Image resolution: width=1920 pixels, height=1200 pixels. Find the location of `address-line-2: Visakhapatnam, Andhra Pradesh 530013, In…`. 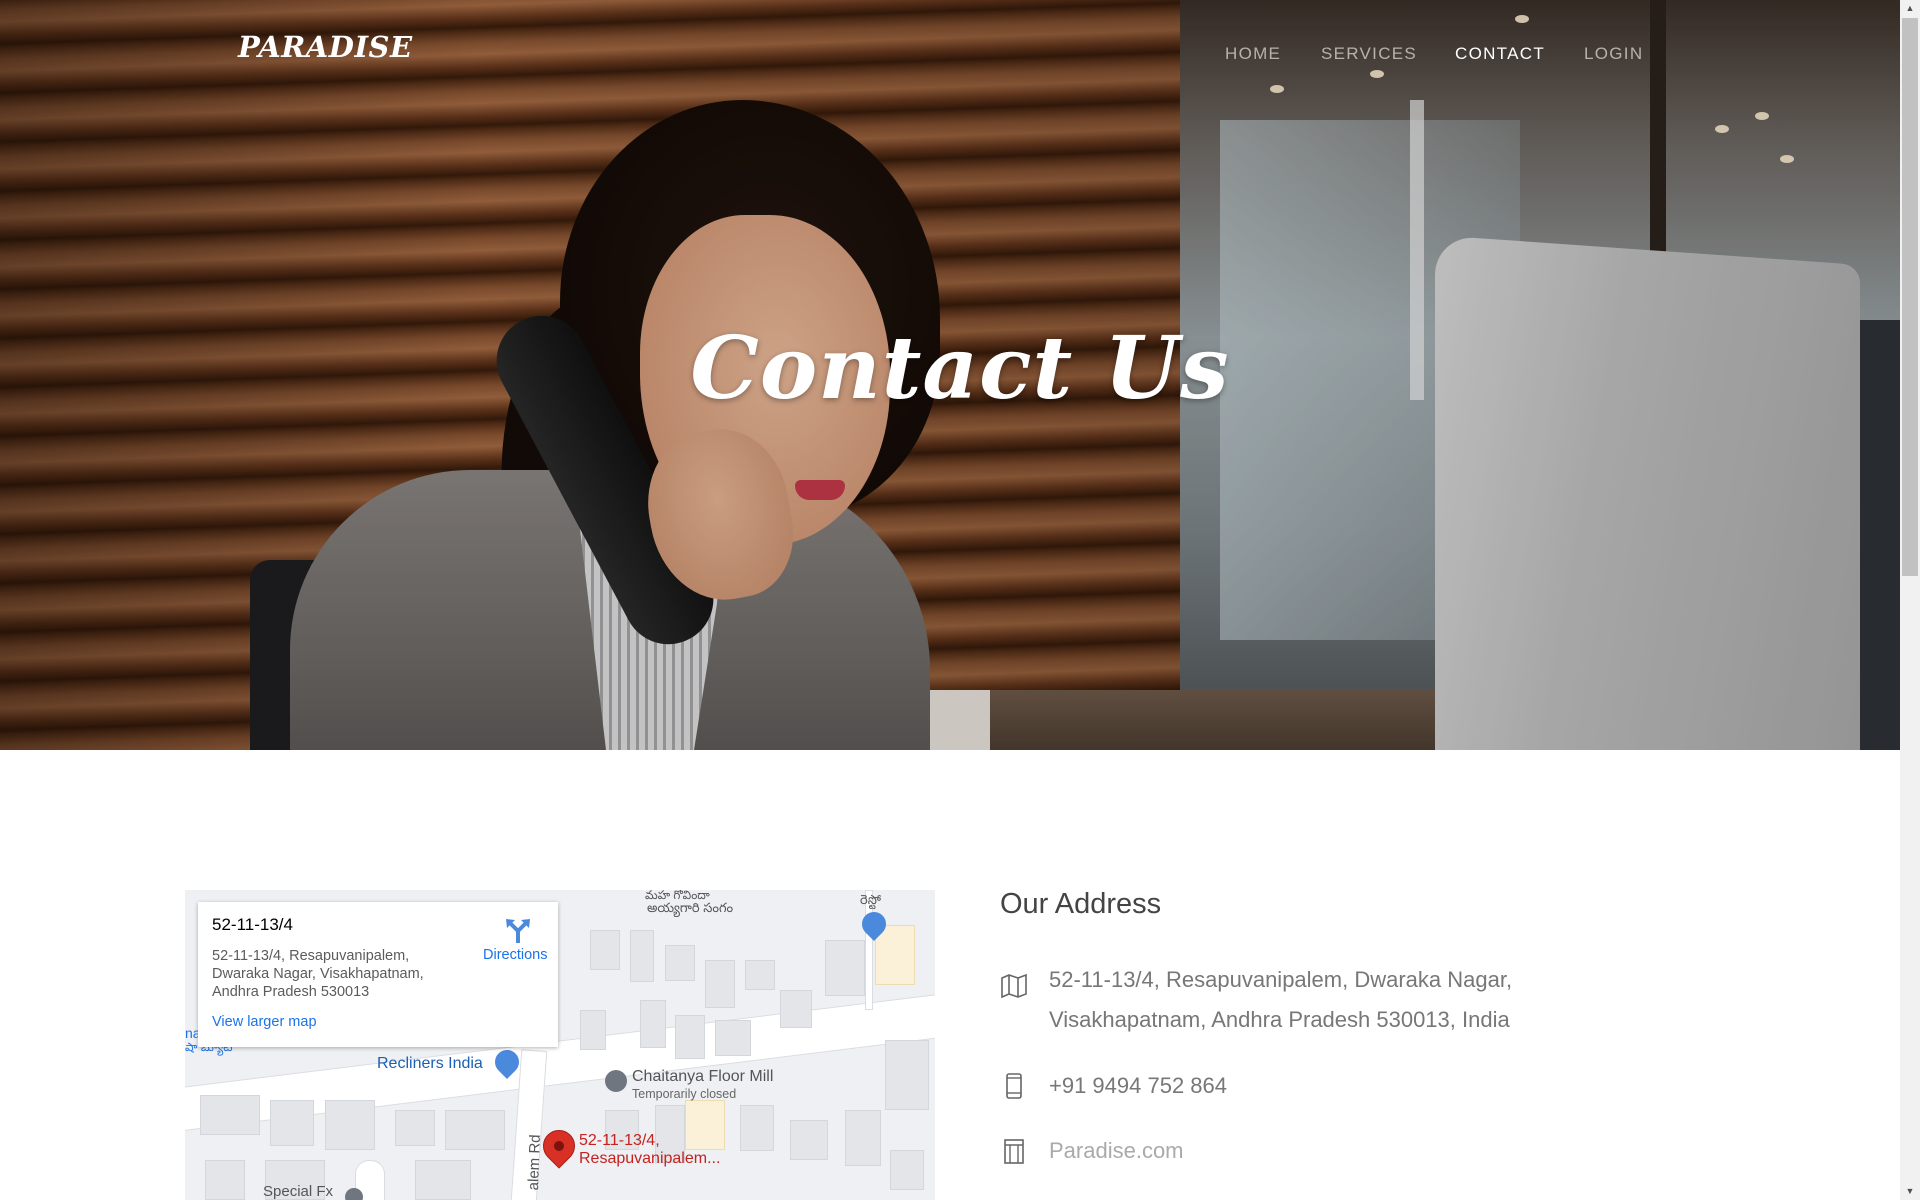

address-line-2: Visakhapatnam, Andhra Pradesh 530013, In… is located at coordinates (1279, 1019).